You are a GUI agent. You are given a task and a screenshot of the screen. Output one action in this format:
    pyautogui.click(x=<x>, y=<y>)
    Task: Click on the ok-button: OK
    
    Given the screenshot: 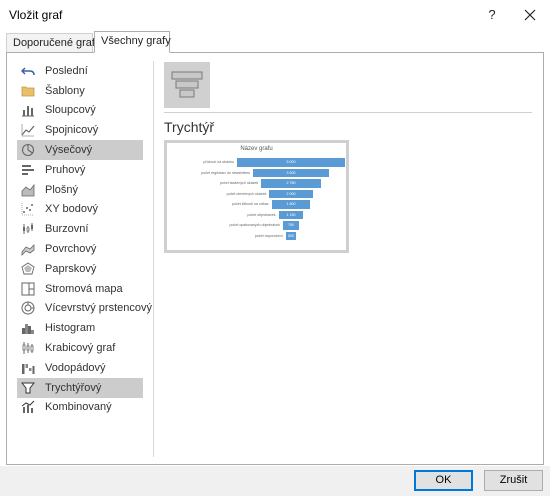 What is the action you would take?
    pyautogui.click(x=443, y=480)
    